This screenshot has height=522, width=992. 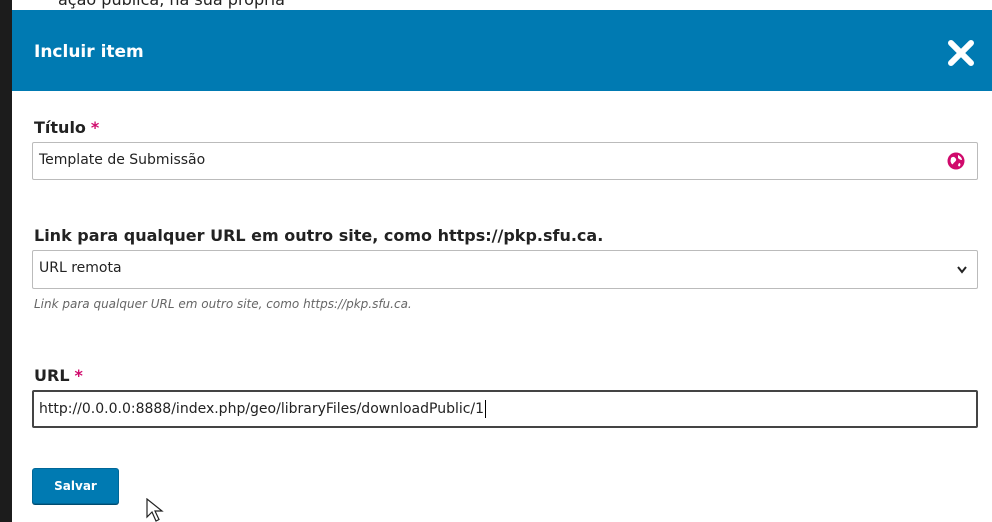 What do you see at coordinates (60, 127) in the screenshot?
I see `title-label-text: Título` at bounding box center [60, 127].